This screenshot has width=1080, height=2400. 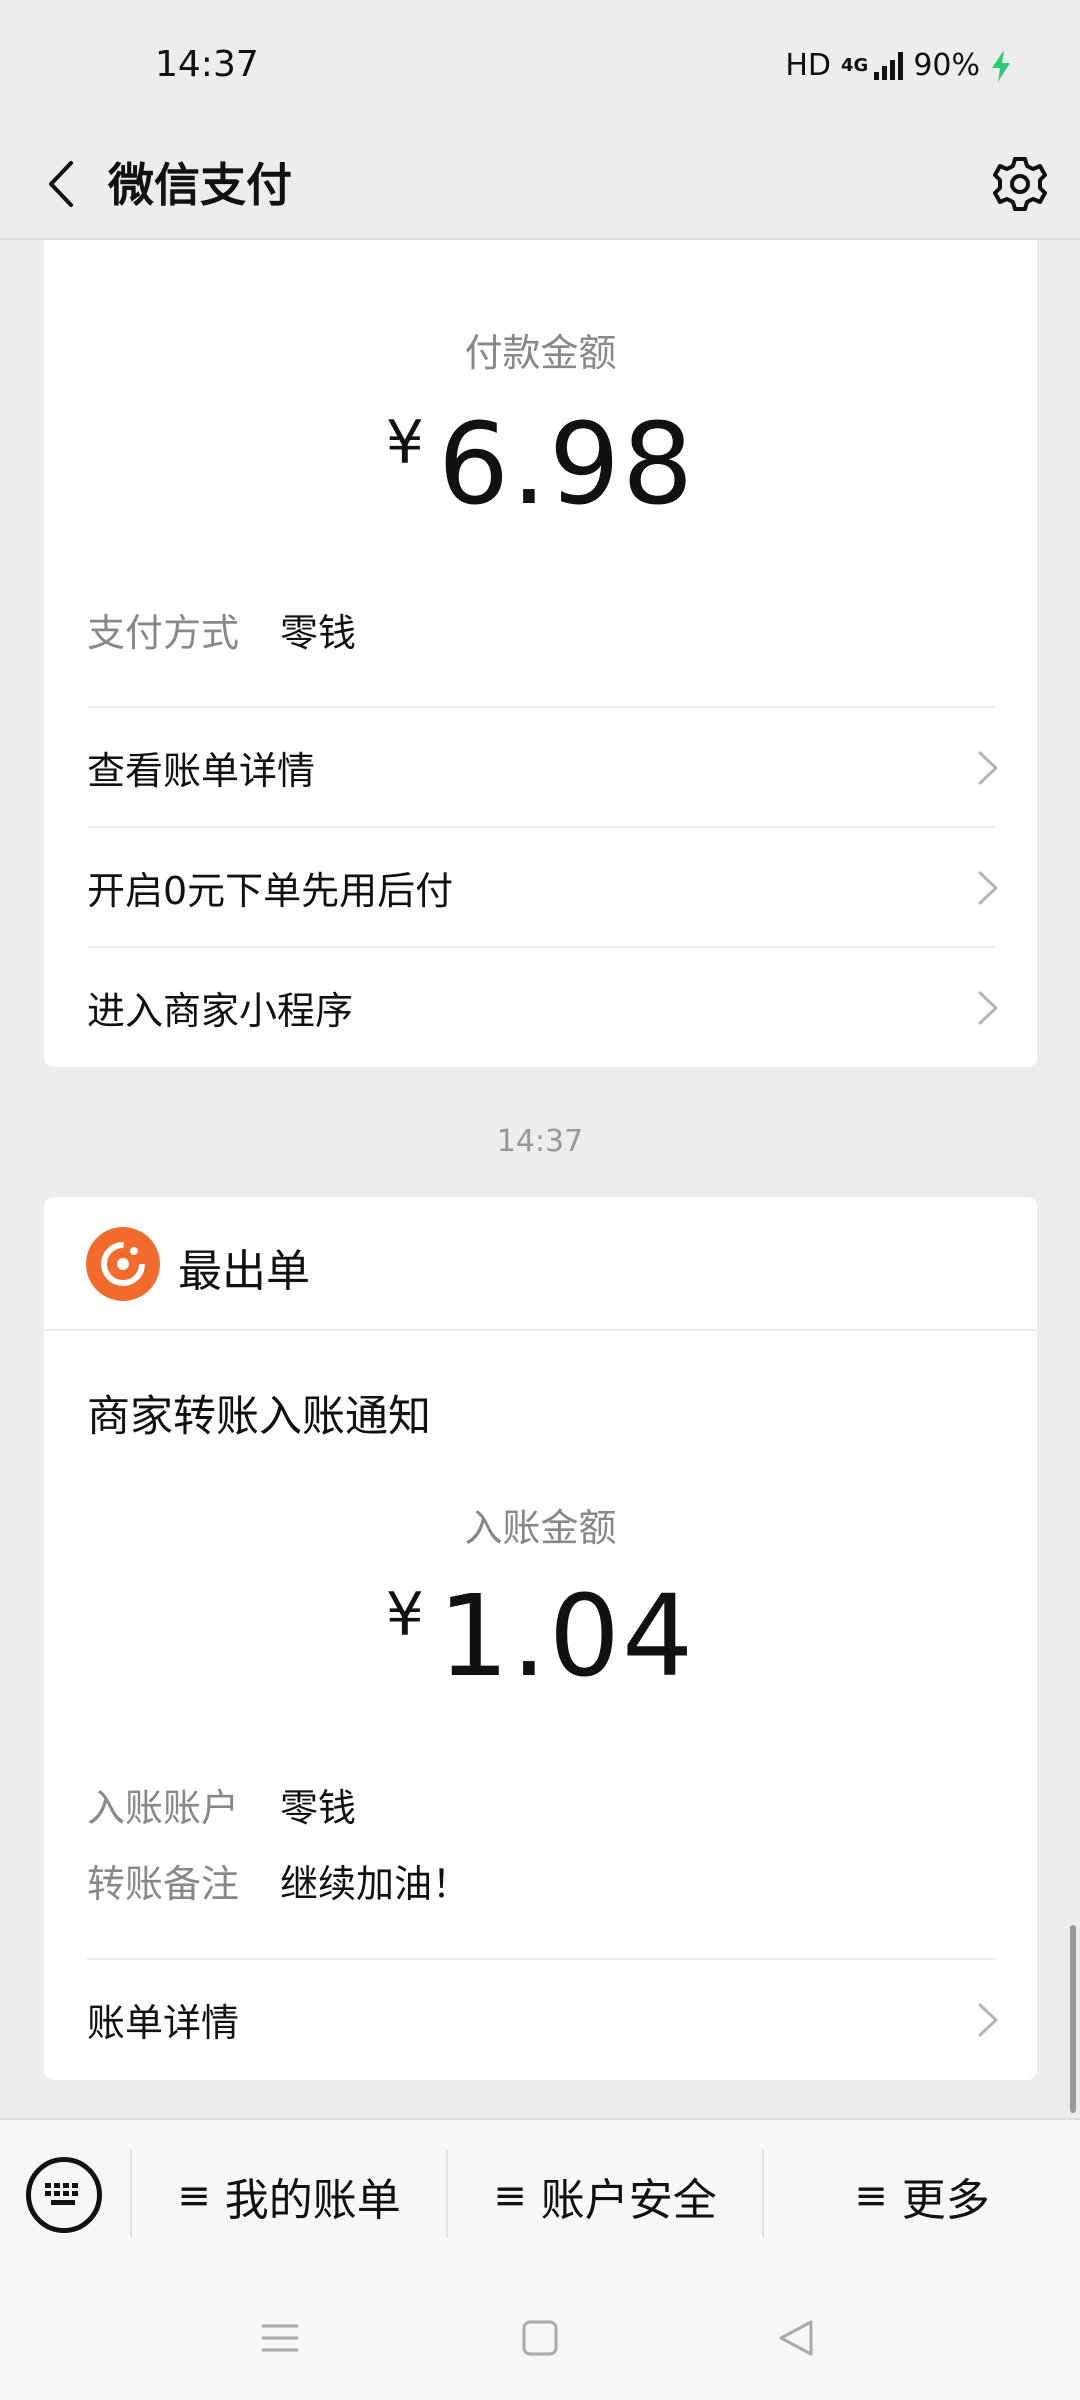 I want to click on merchant-logo-icon, so click(x=123, y=1264).